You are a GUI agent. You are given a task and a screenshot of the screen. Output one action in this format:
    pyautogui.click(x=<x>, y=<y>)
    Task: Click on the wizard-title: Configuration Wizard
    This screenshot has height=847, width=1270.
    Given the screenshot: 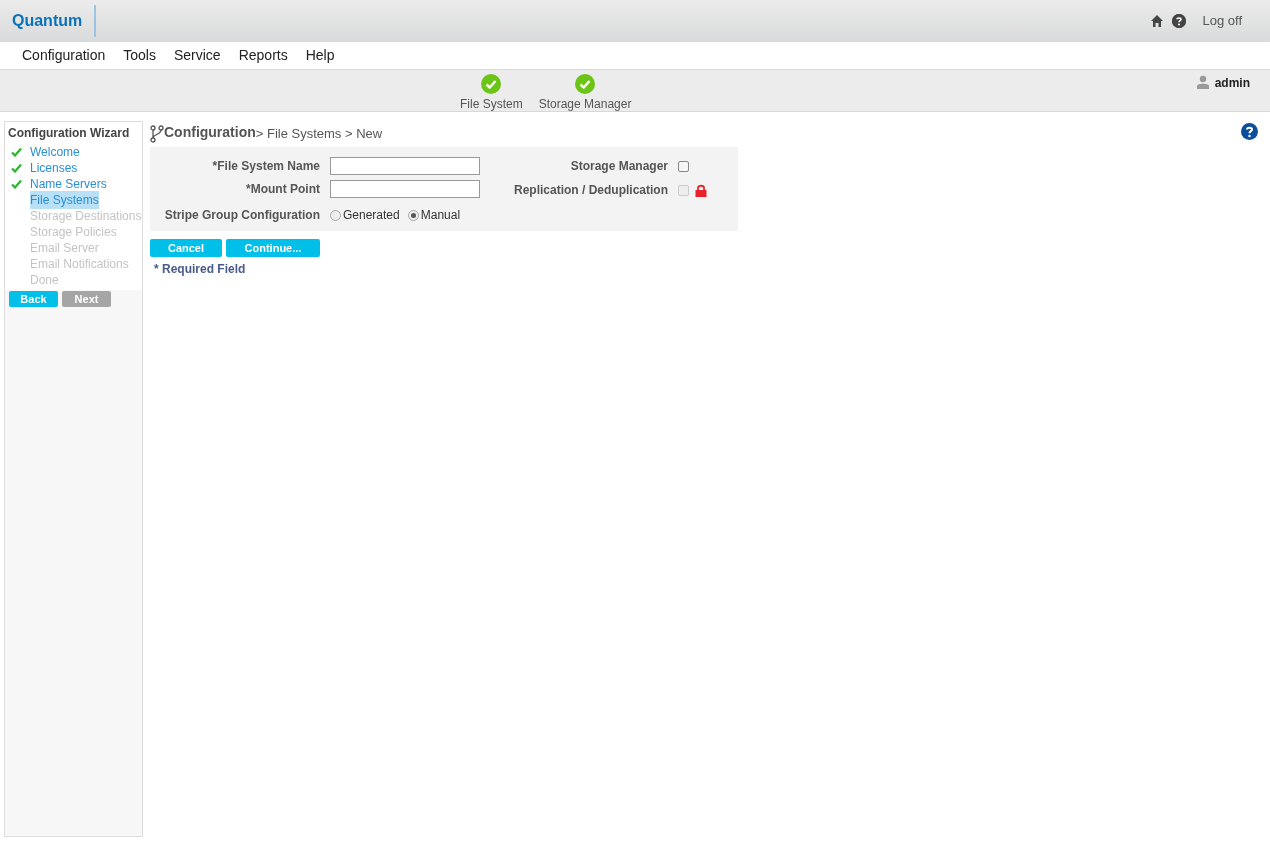 What is the action you would take?
    pyautogui.click(x=69, y=133)
    